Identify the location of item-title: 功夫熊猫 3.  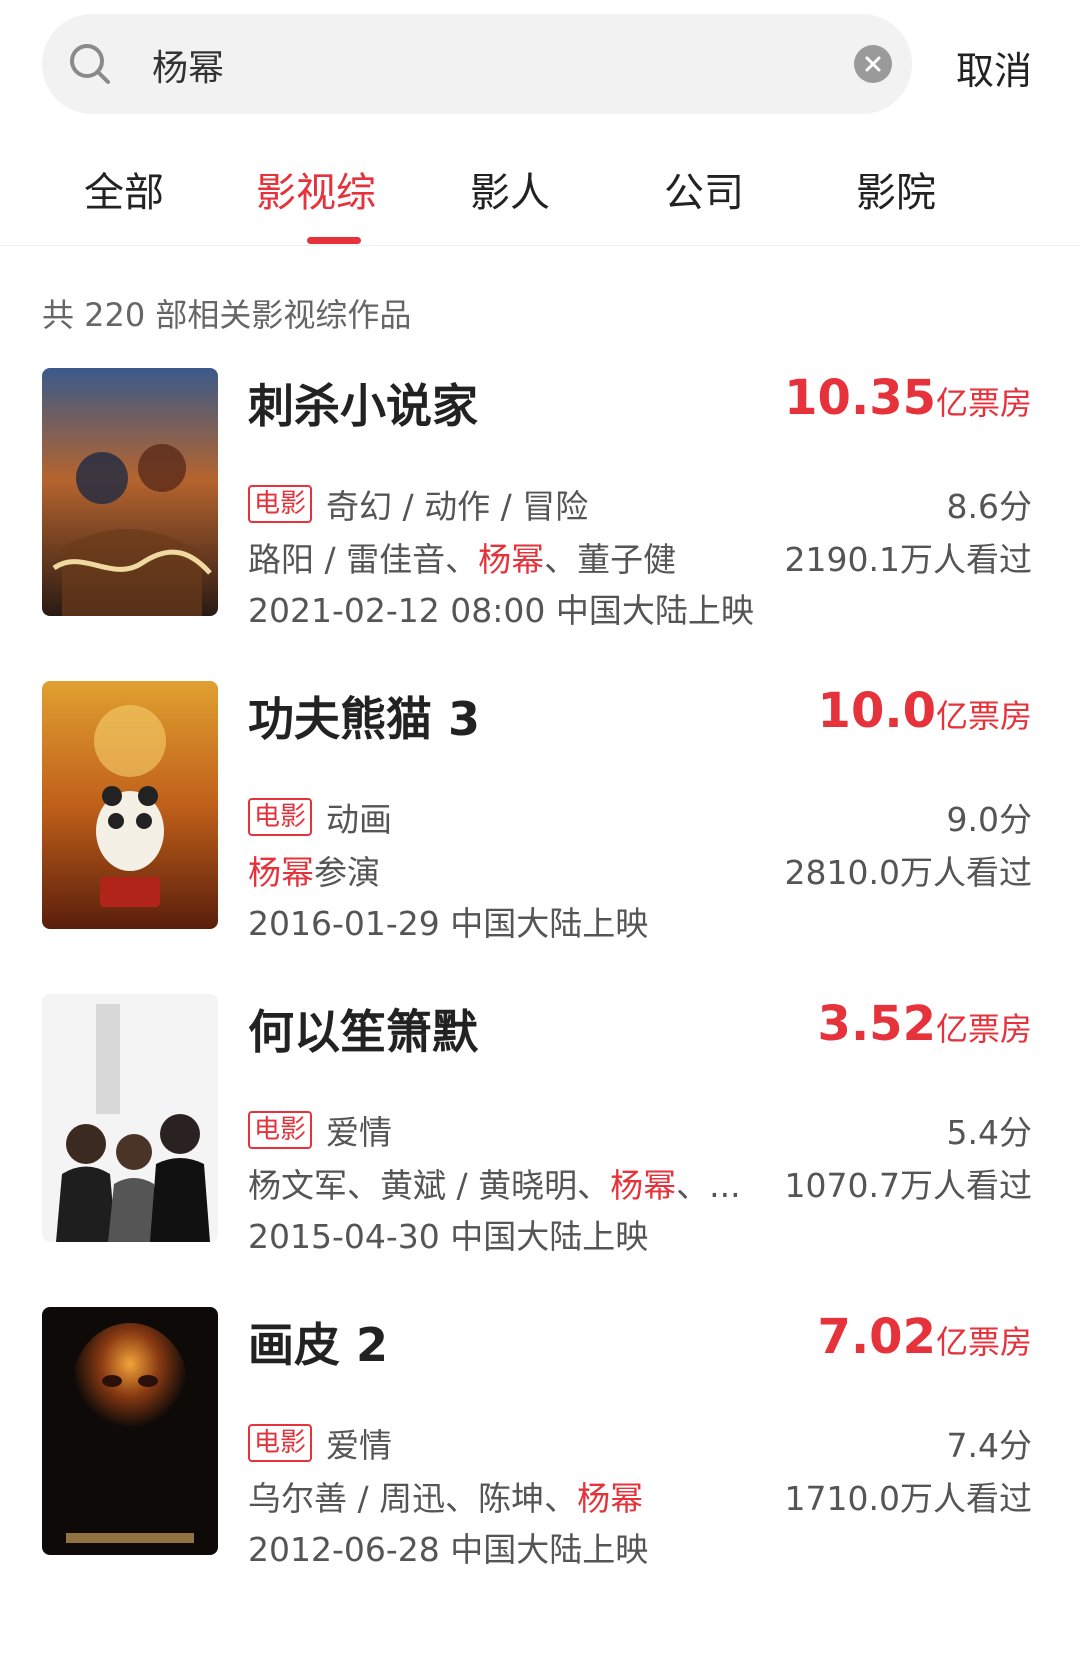
(364, 716).